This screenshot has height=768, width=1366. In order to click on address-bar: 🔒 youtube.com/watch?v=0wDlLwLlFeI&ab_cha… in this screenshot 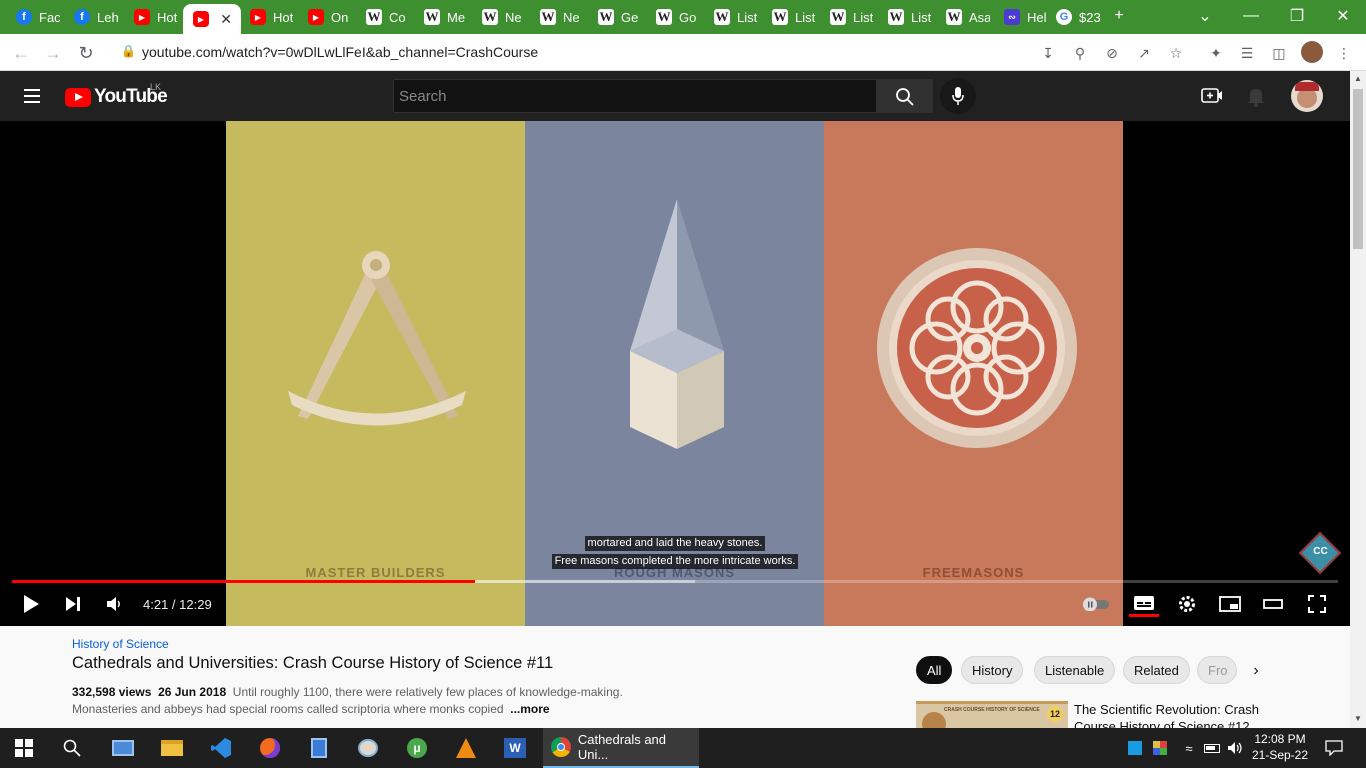, I will do `click(590, 52)`.